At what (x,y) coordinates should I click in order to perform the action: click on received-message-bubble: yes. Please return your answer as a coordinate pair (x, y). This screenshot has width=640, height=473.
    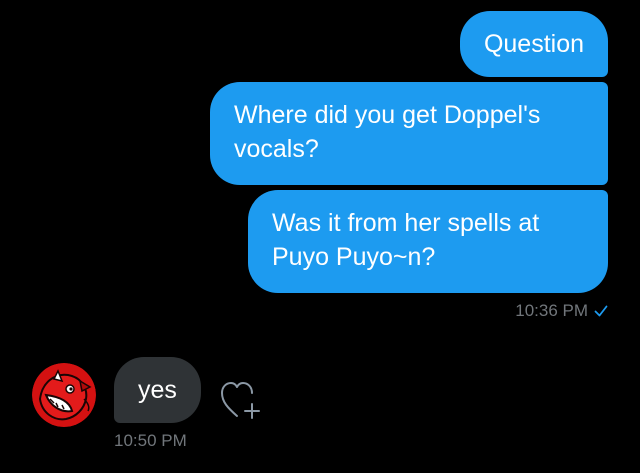
    Looking at the image, I should click on (157, 390).